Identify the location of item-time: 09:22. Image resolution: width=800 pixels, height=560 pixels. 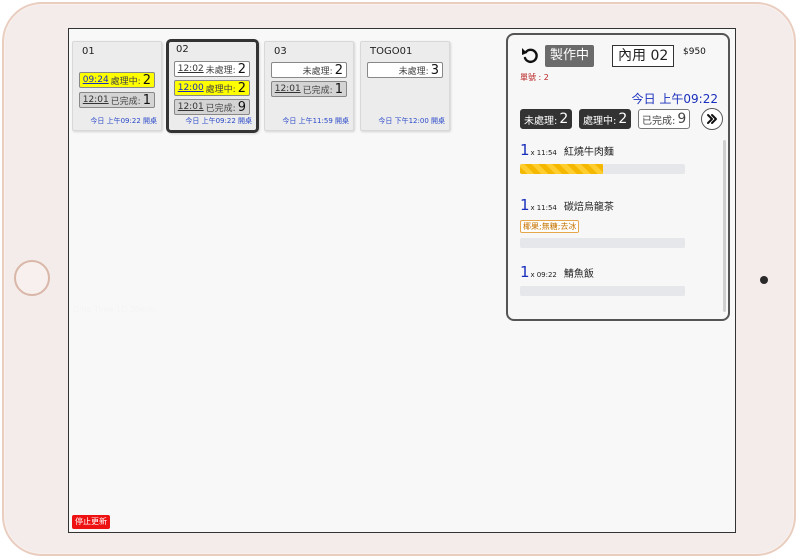
(546, 275).